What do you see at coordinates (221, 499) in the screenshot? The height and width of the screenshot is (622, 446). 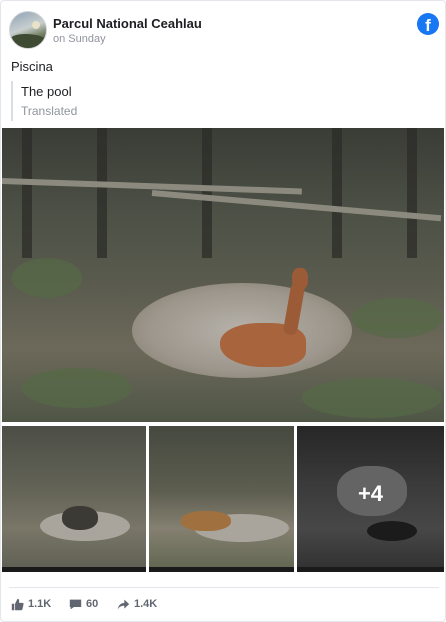 I see `photo-thumbnail-lynx` at bounding box center [221, 499].